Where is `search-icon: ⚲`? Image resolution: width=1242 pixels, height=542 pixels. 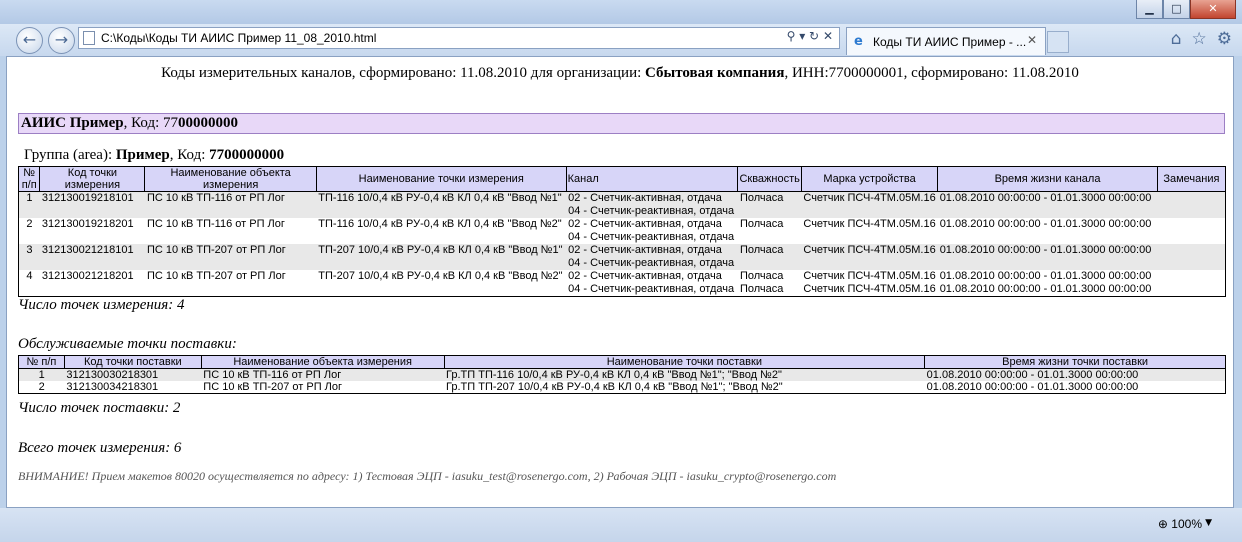 search-icon: ⚲ is located at coordinates (791, 36).